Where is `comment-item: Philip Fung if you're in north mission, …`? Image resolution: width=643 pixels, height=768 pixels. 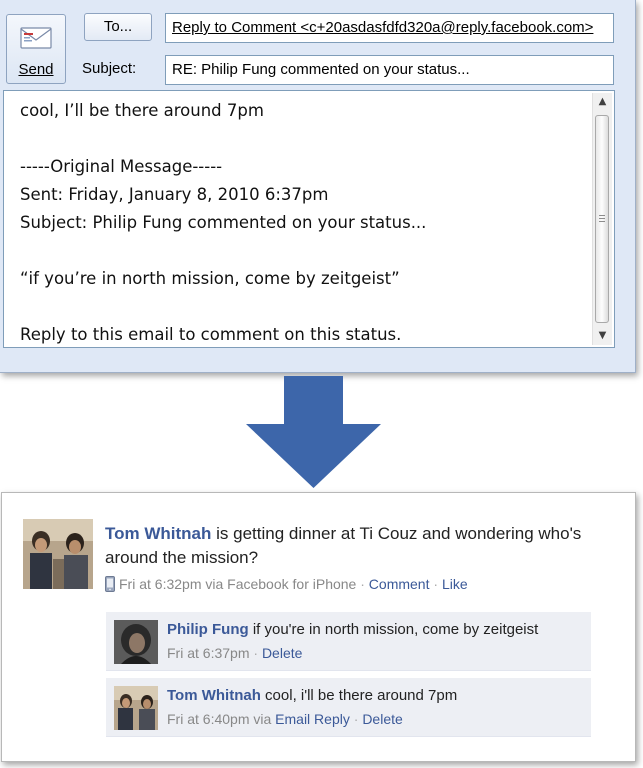
comment-item: Philip Fung if you're in north mission, … is located at coordinates (348, 641).